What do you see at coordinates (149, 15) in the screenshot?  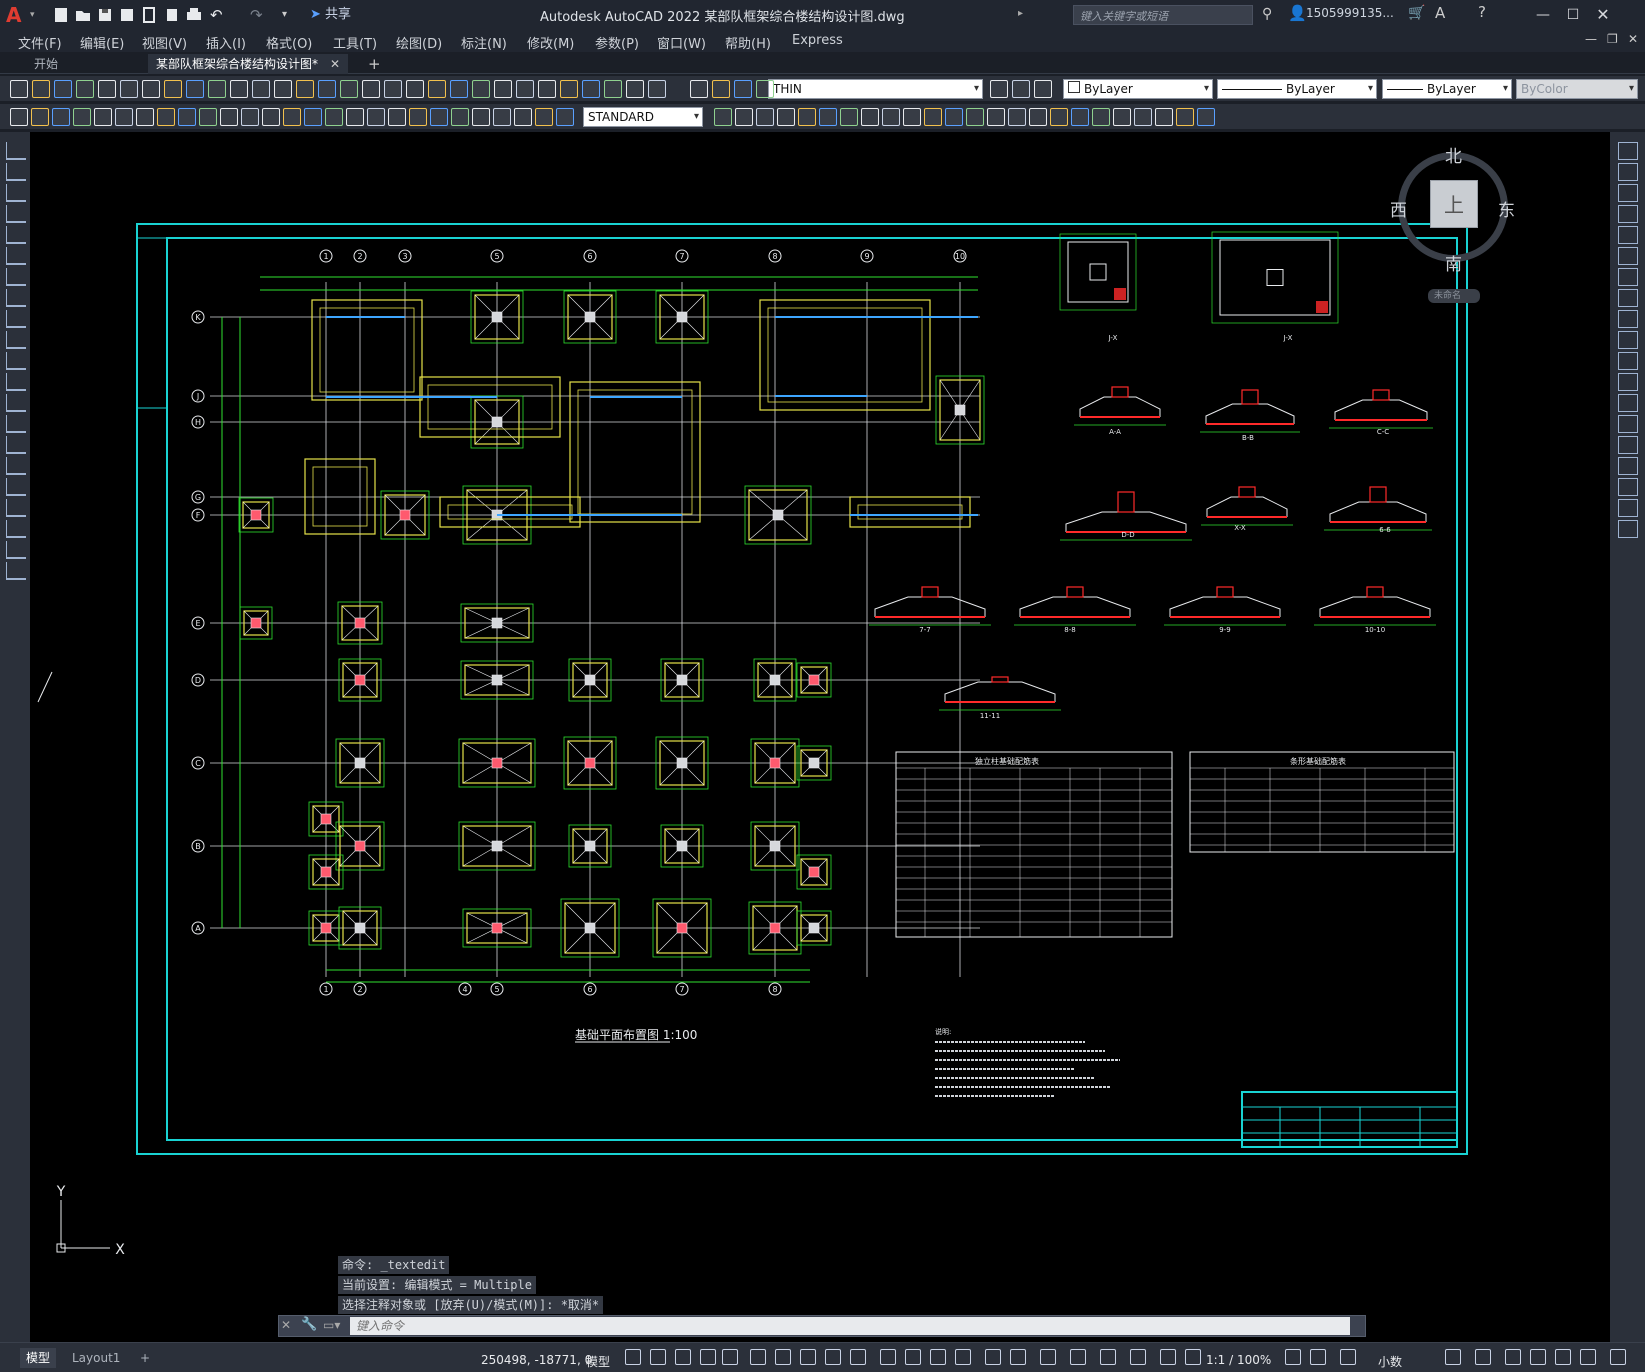 I see `web-mobile-icon` at bounding box center [149, 15].